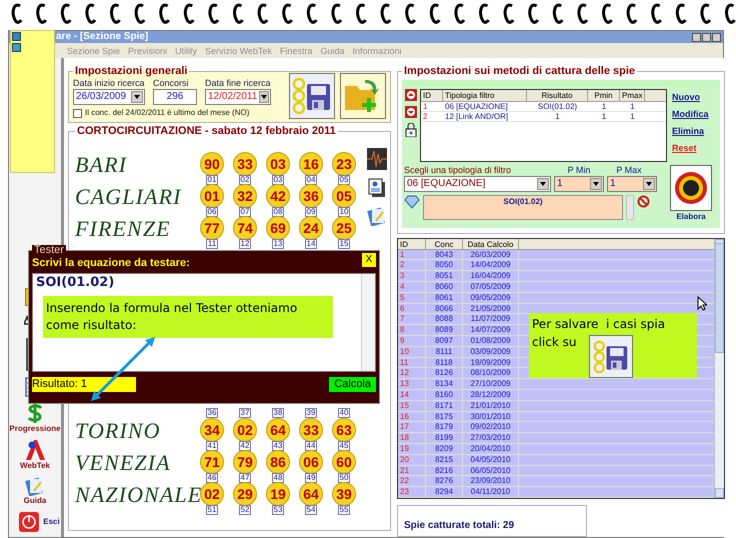 Image resolution: width=736 pixels, height=538 pixels. What do you see at coordinates (444, 471) in the screenshot?
I see `table-cell: 8216` at bounding box center [444, 471].